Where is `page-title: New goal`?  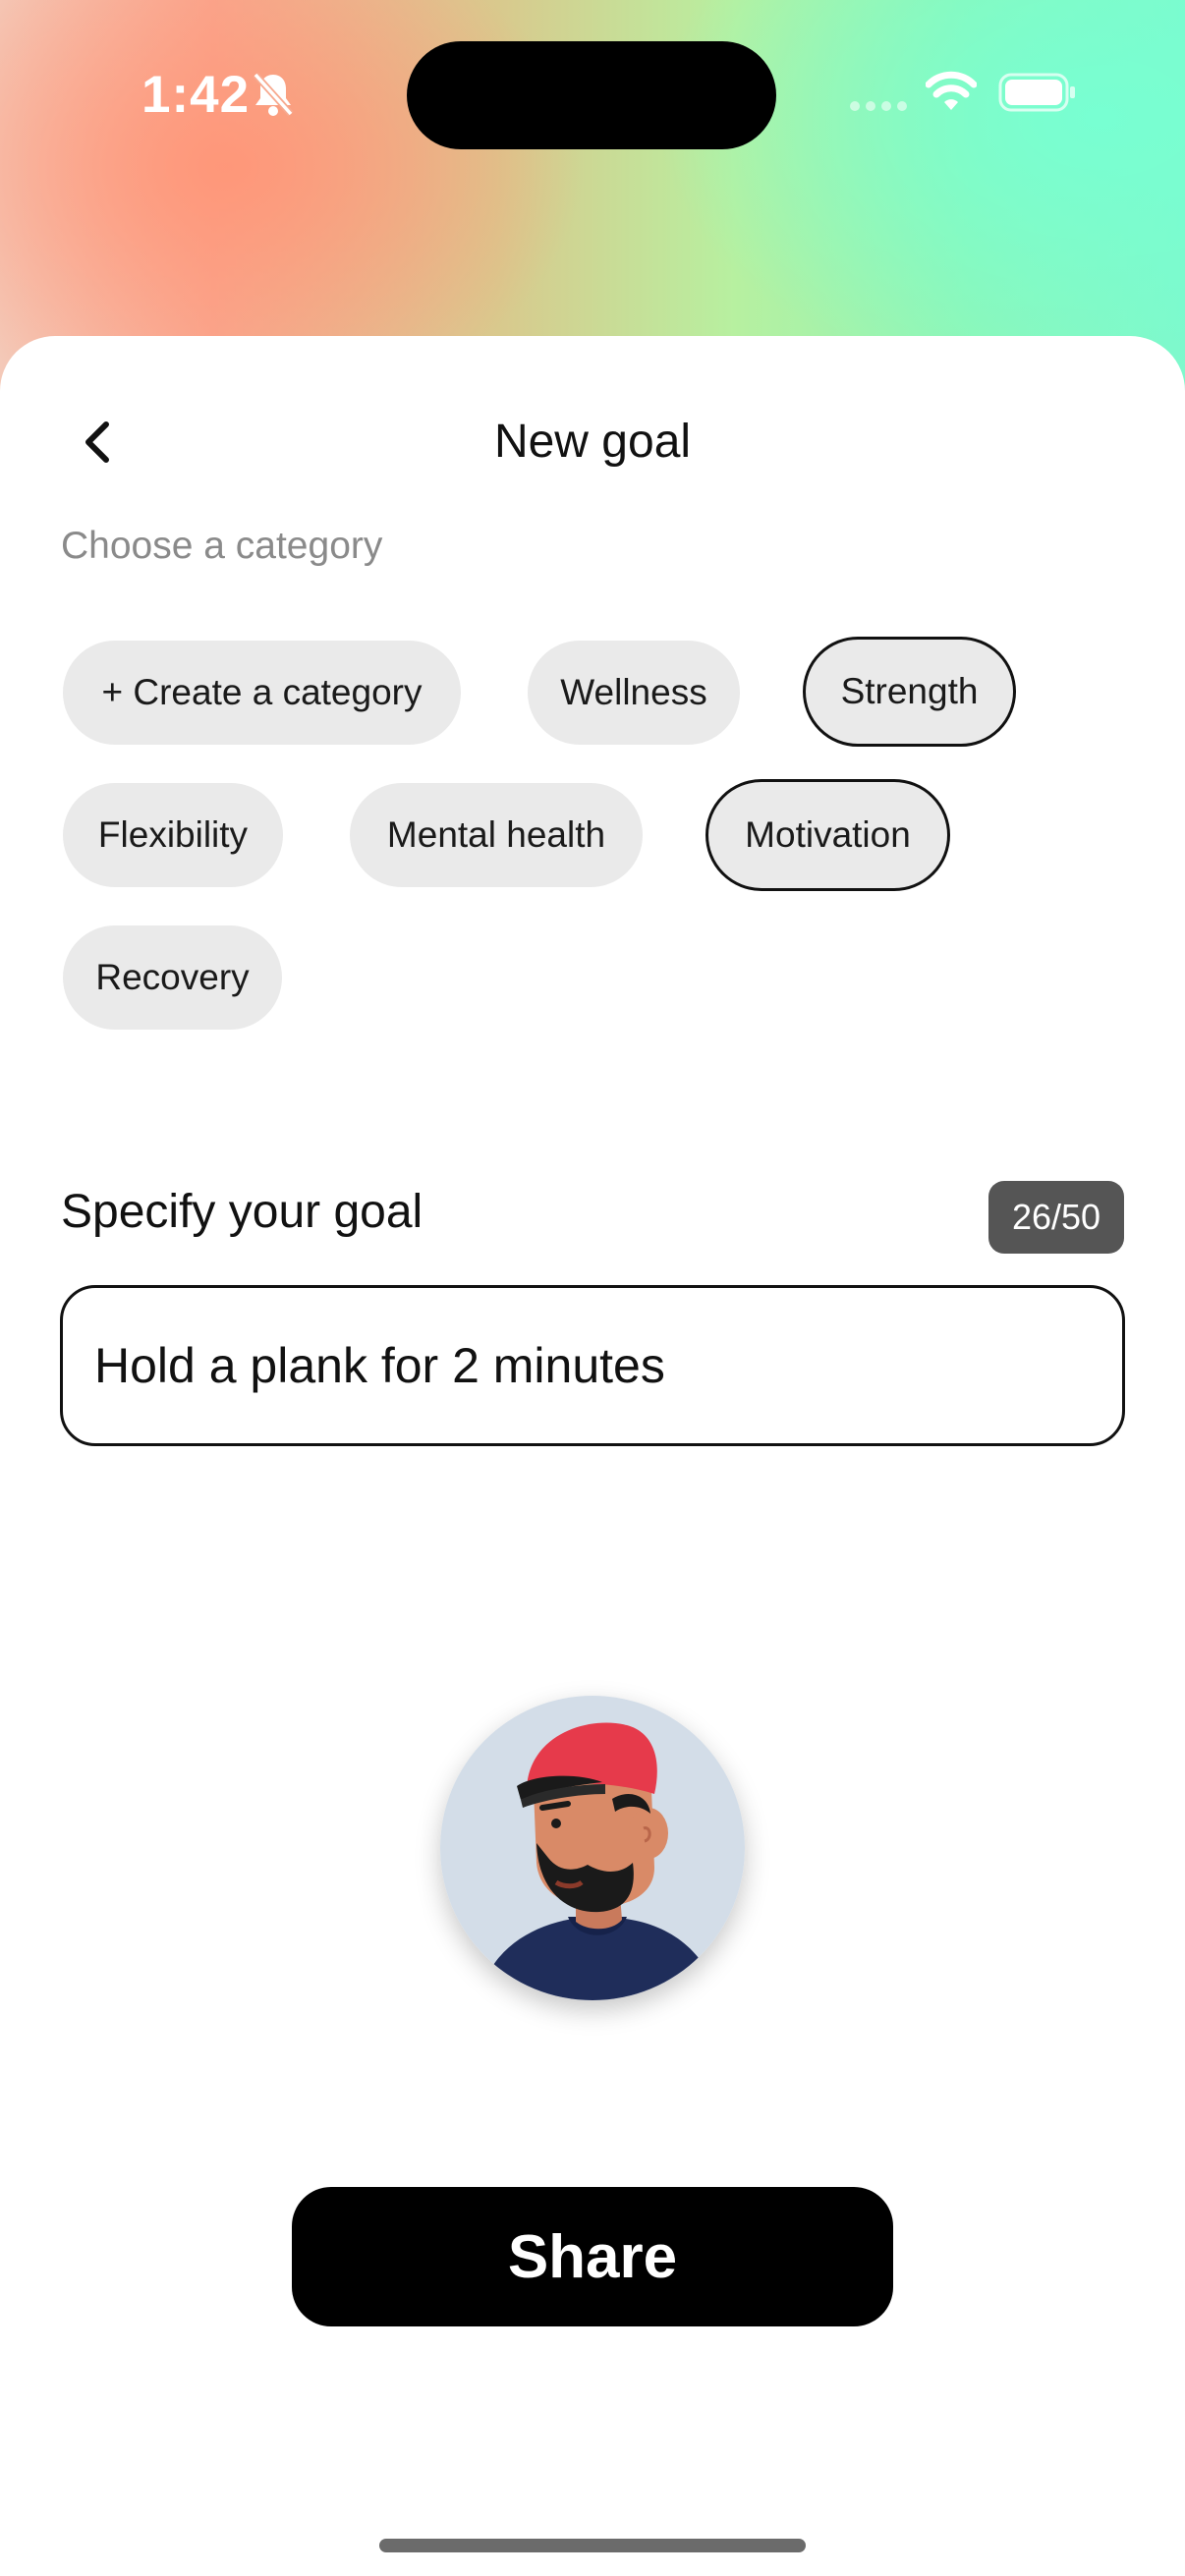
page-title: New goal is located at coordinates (592, 442).